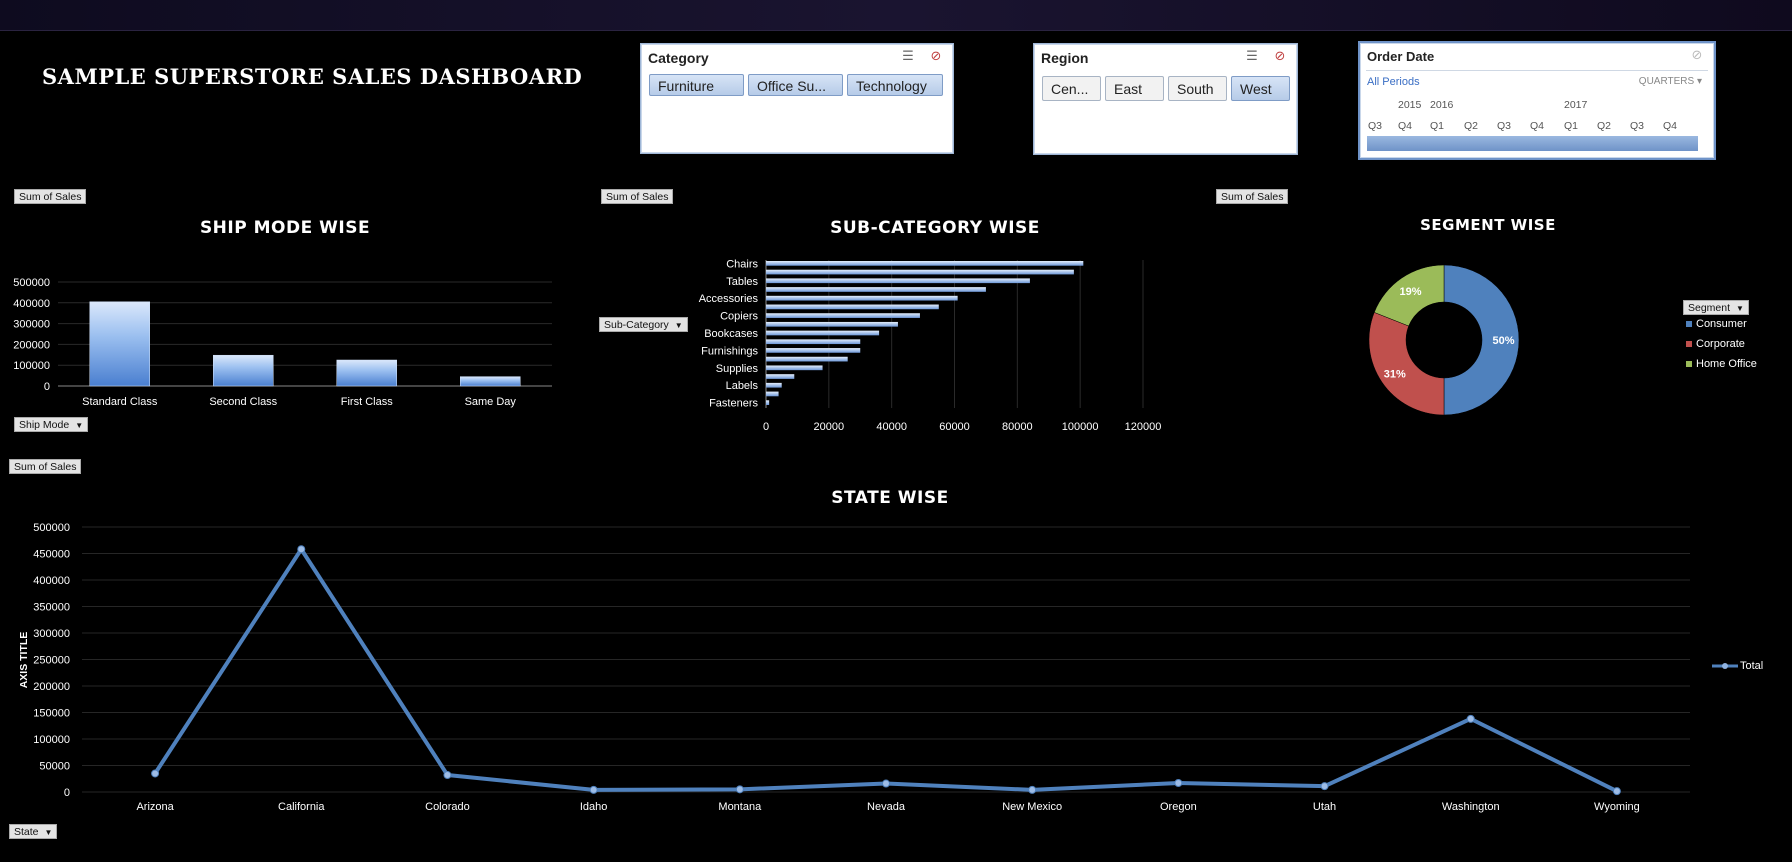  I want to click on x-tick-label: California, so click(301, 807).